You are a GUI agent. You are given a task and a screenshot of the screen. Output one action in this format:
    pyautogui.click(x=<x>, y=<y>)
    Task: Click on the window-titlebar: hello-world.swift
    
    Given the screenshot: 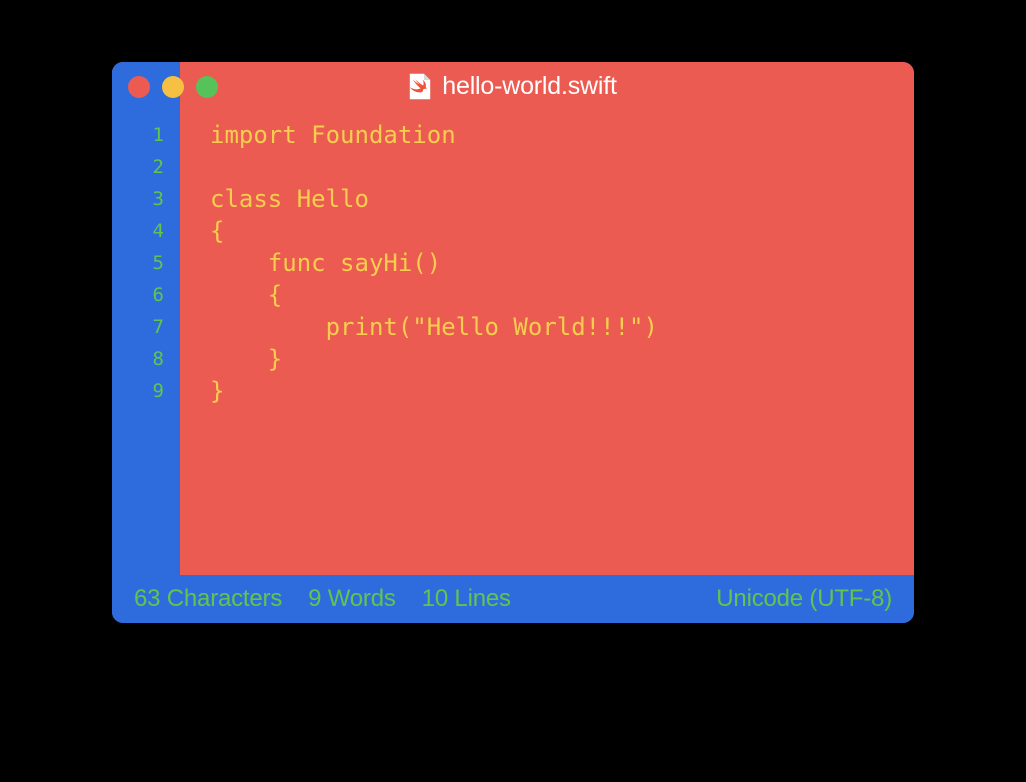 What is the action you would take?
    pyautogui.click(x=513, y=86)
    